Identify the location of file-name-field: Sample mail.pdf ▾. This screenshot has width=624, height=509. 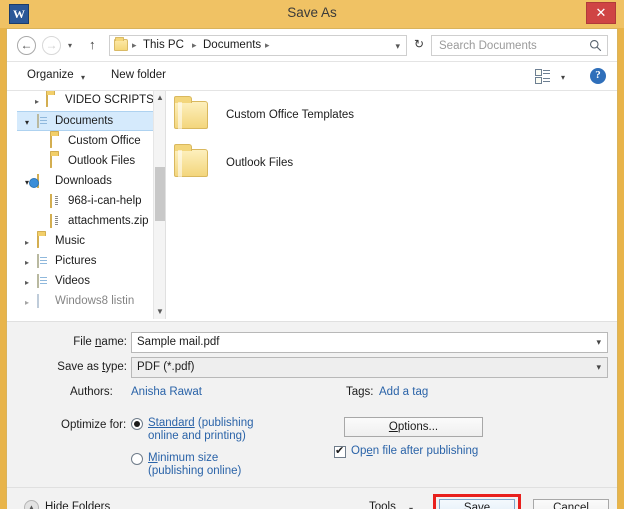
(369, 342).